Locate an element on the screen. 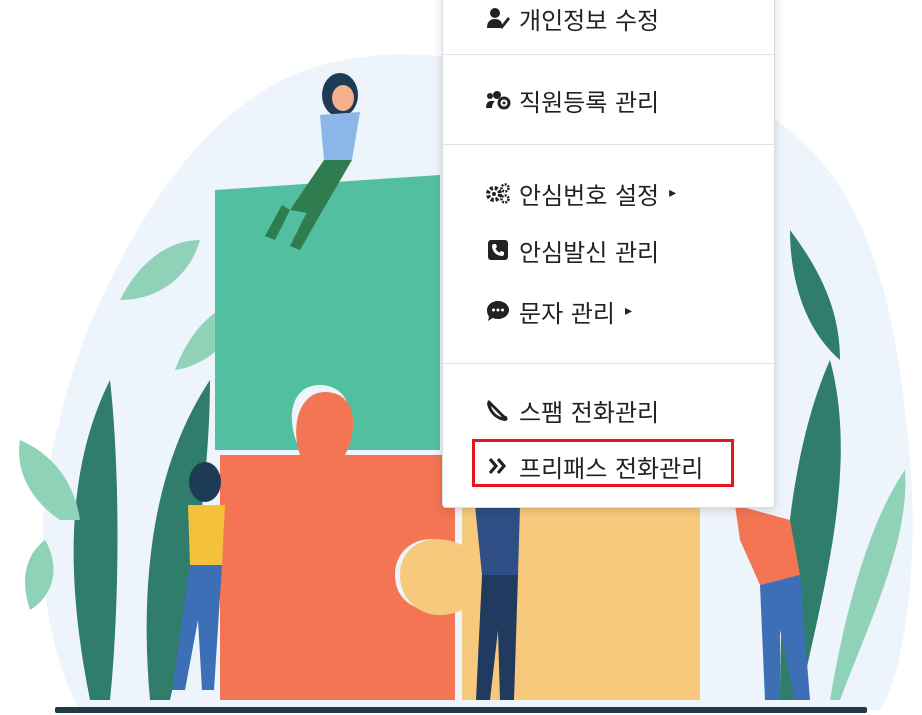 This screenshot has height=715, width=922. menu-item-label: 문자 관리 is located at coordinates (567, 313).